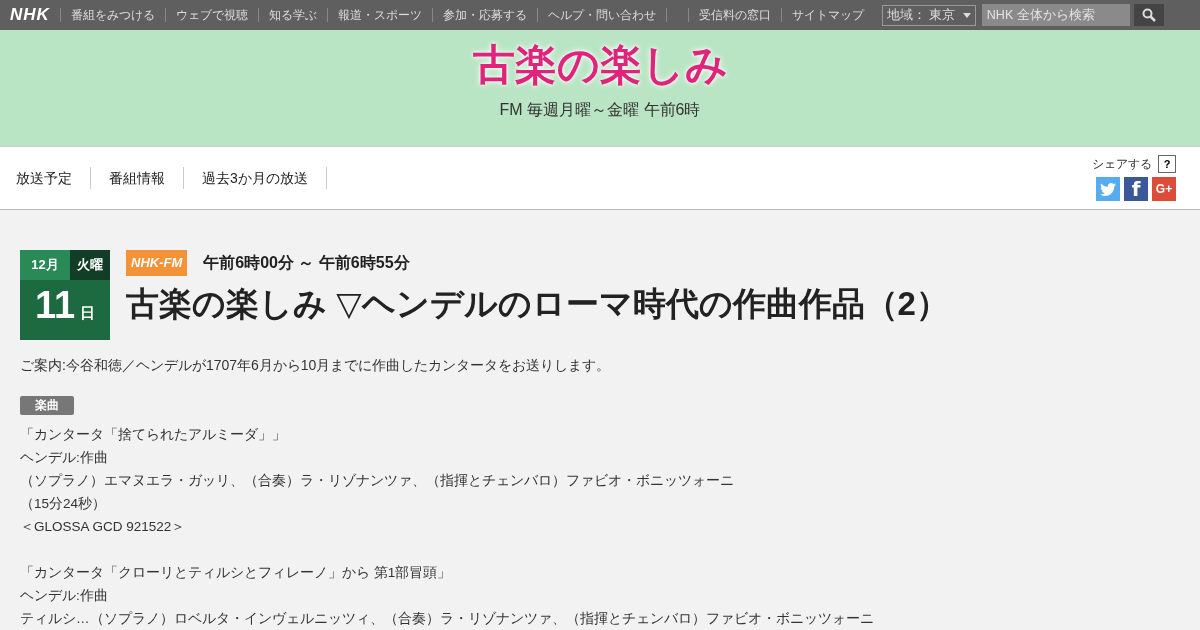  Describe the element at coordinates (45, 178) in the screenshot. I see `nav-tab: 放送予定` at that location.